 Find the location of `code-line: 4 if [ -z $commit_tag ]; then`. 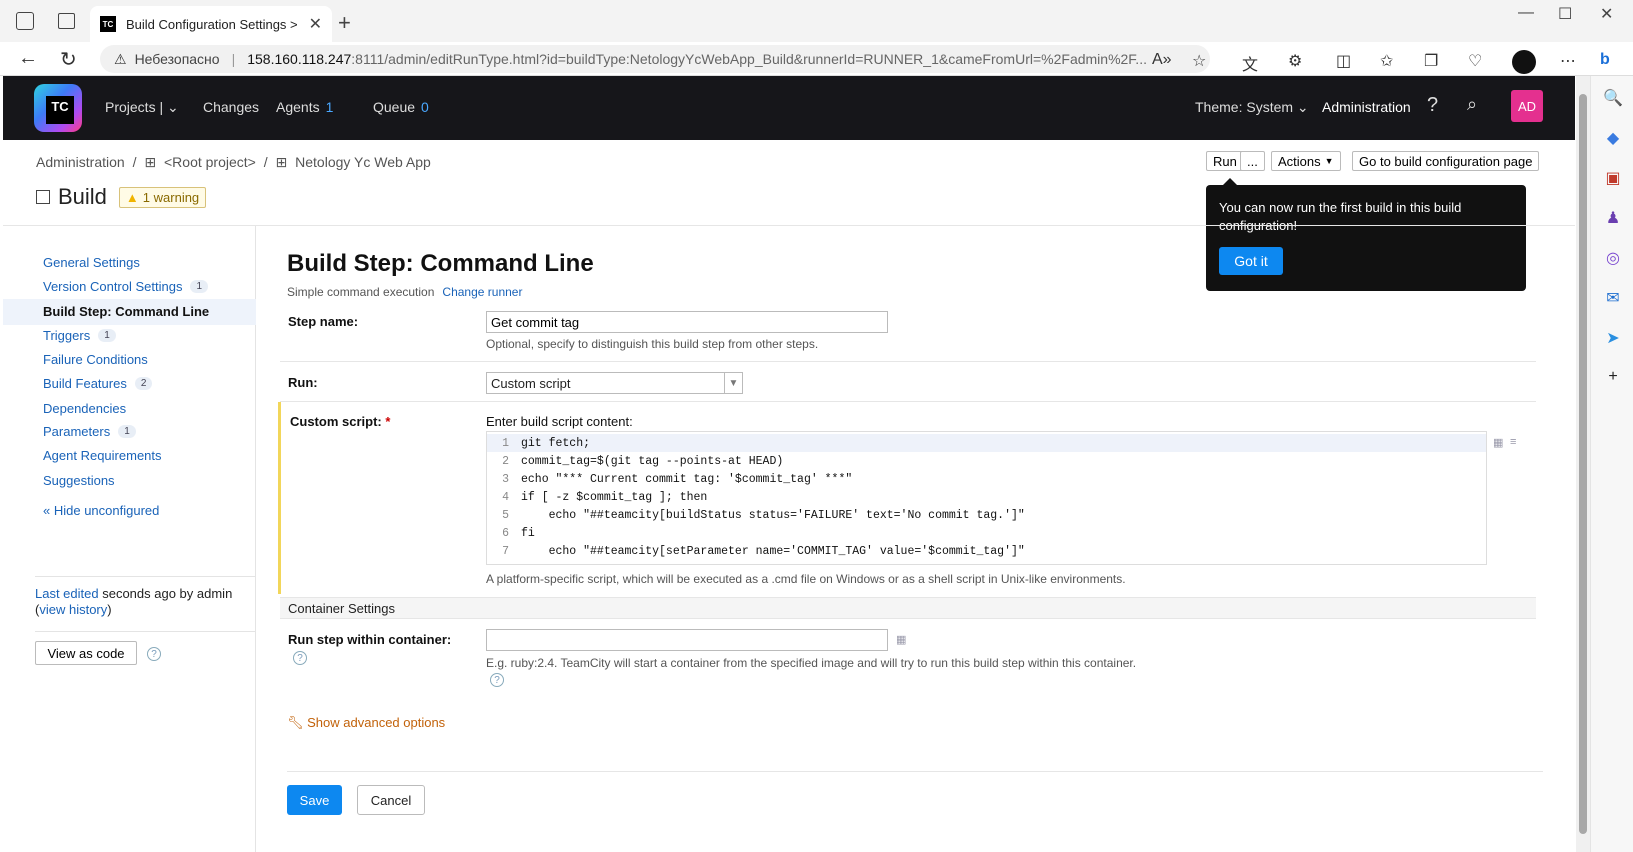

code-line: 4 if [ -z $commit_tag ]; then is located at coordinates (986, 497).